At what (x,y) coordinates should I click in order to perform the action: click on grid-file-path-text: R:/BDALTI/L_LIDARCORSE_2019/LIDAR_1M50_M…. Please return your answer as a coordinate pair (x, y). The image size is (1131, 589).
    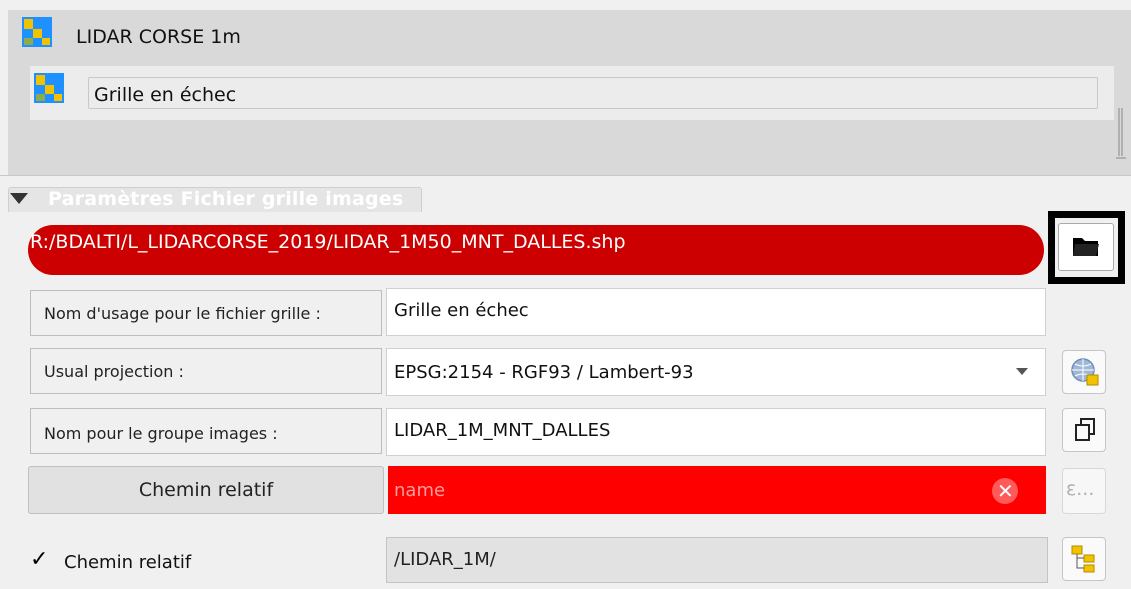
    Looking at the image, I should click on (328, 242).